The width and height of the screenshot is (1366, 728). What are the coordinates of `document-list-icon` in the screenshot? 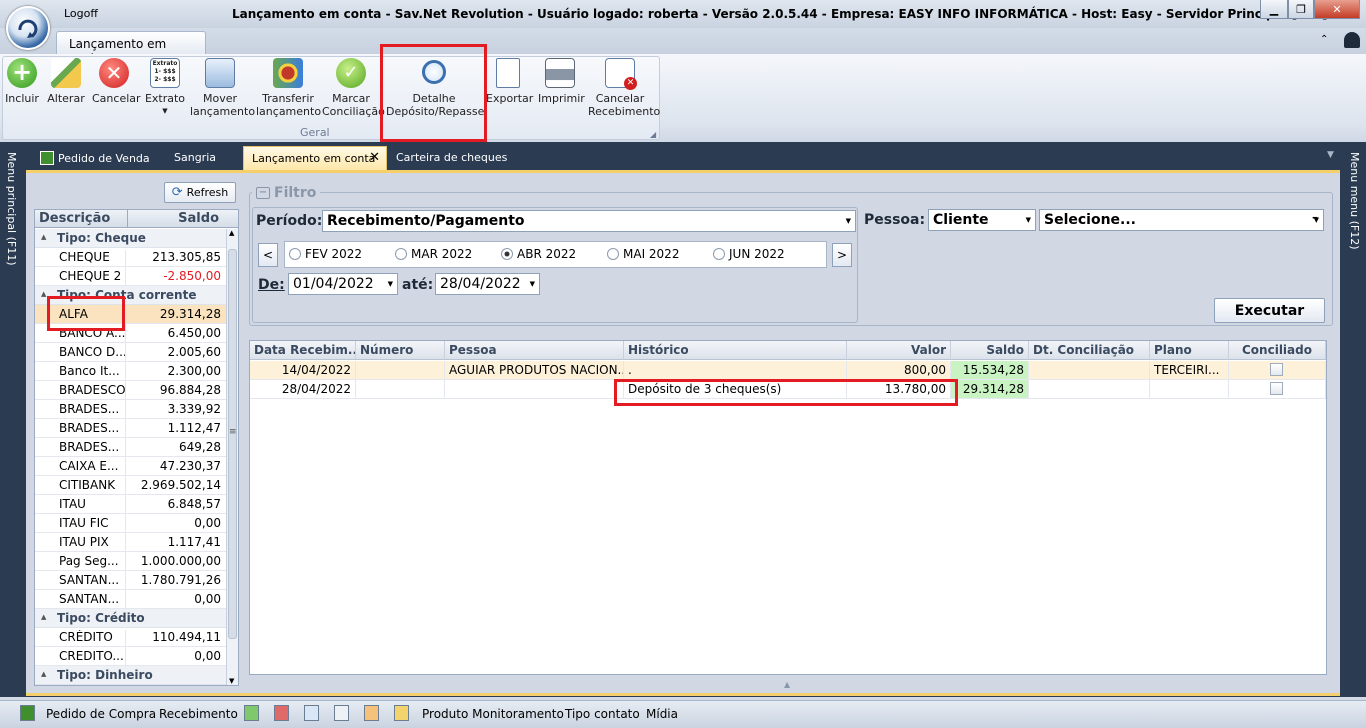 It's located at (341, 713).